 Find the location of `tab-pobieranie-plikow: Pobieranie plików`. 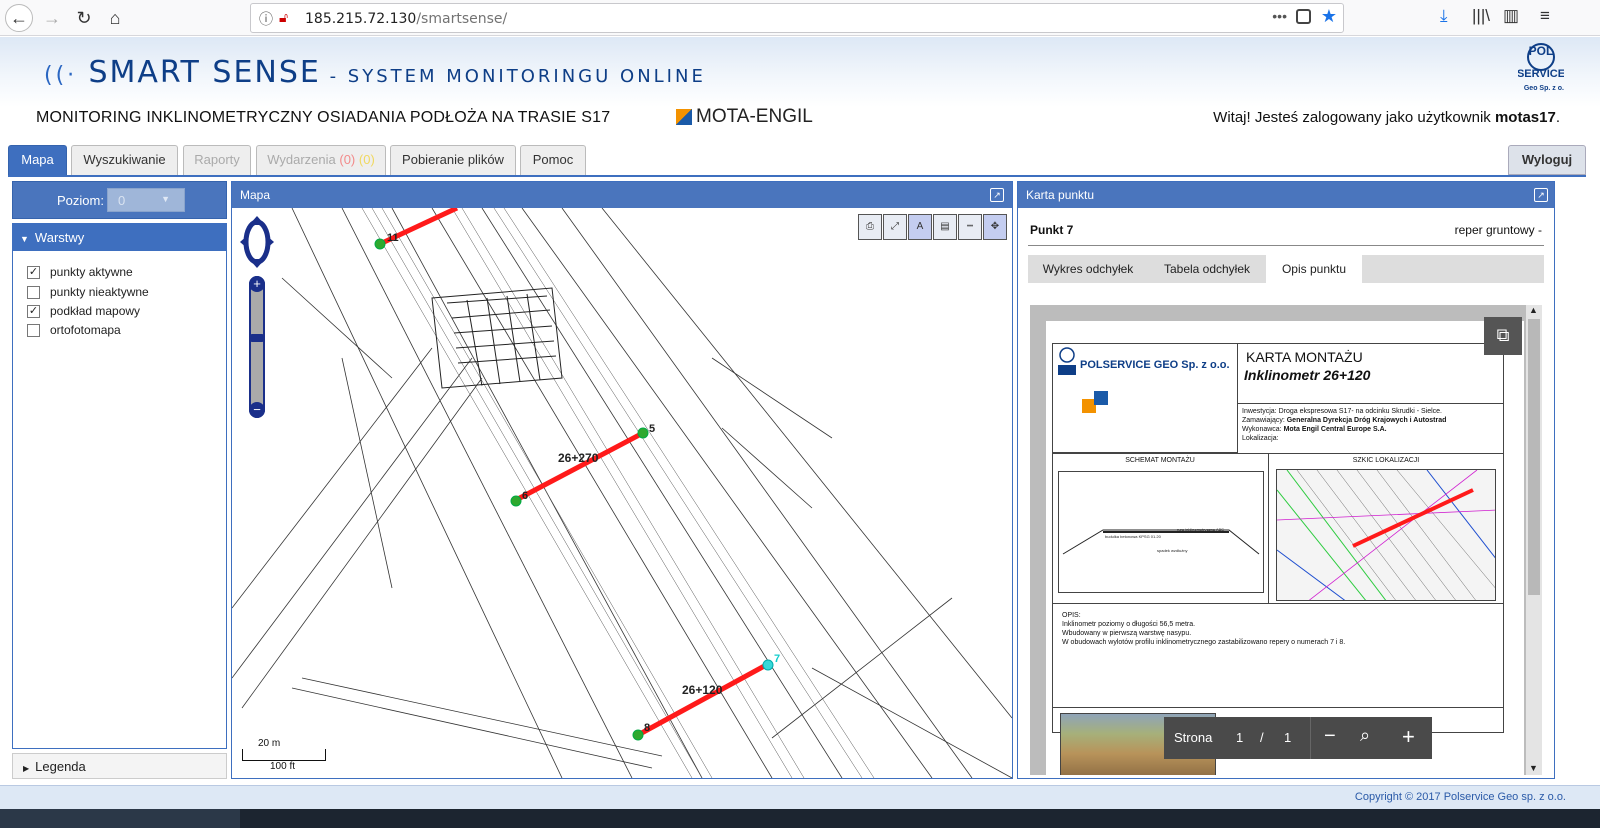

tab-pobieranie-plikow: Pobieranie plików is located at coordinates (453, 160).